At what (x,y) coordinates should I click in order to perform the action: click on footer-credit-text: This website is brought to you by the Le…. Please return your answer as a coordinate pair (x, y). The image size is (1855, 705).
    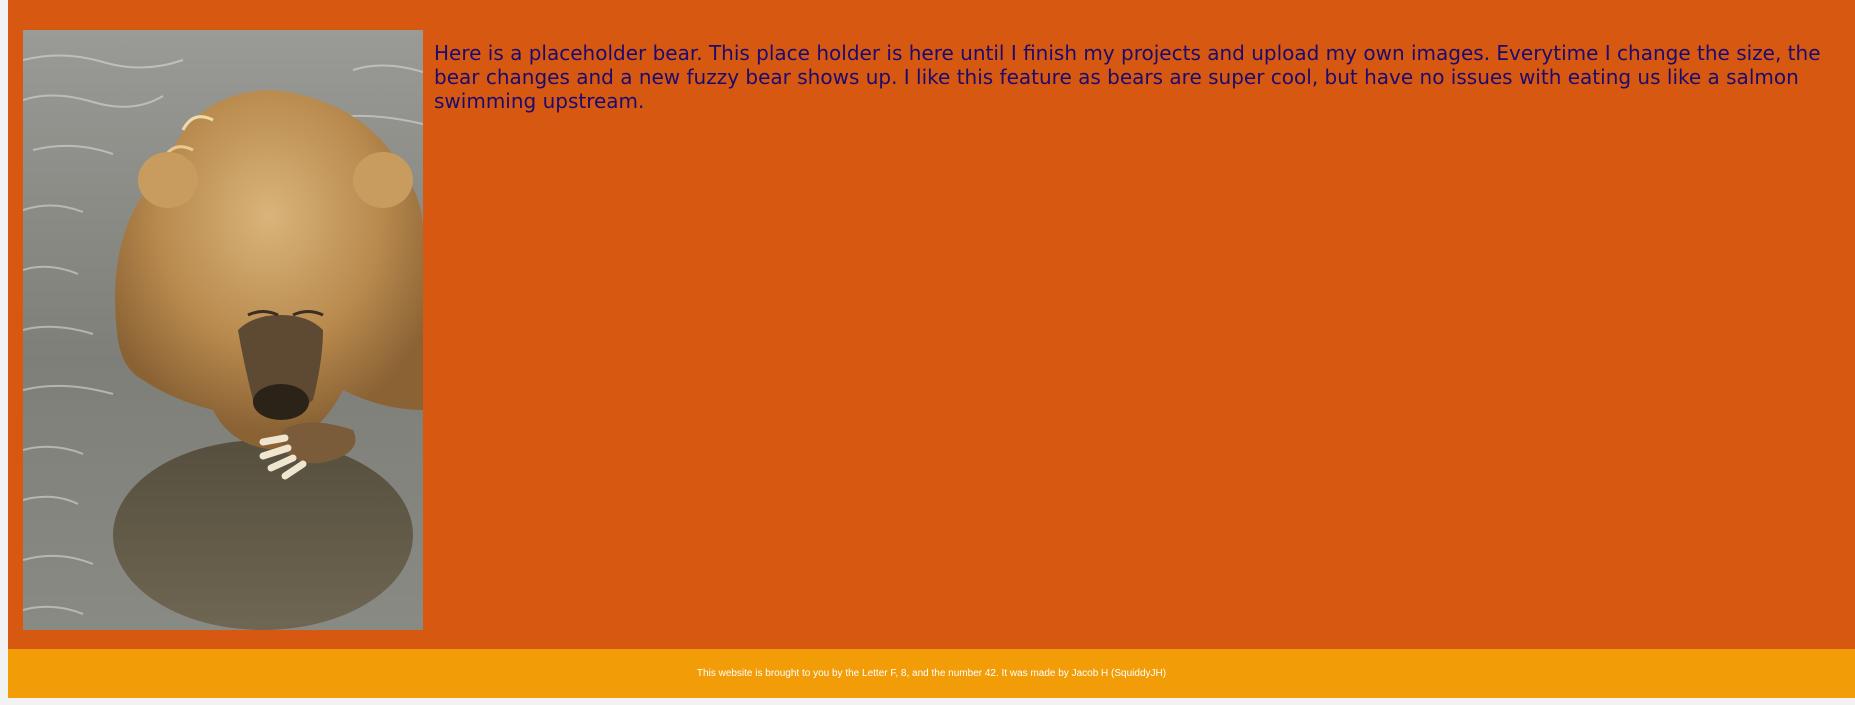
    Looking at the image, I should click on (931, 673).